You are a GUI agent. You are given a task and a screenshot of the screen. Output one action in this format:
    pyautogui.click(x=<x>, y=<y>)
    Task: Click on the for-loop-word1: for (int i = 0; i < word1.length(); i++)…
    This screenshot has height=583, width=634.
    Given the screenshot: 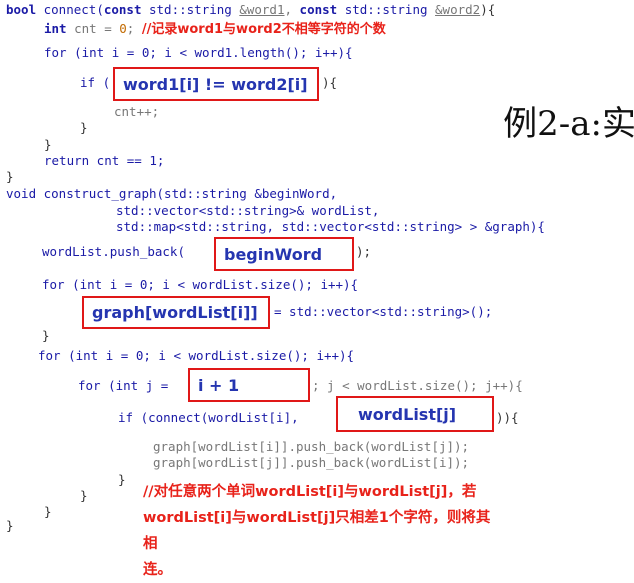 What is the action you would take?
    pyautogui.click(x=198, y=52)
    